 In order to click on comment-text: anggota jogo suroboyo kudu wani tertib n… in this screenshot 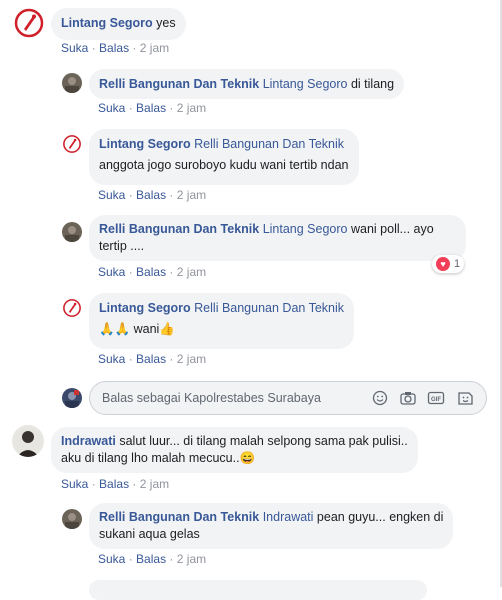, I will do `click(224, 165)`.